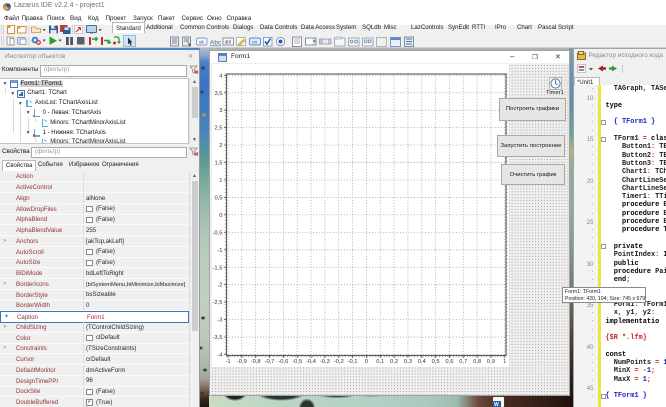  What do you see at coordinates (242, 362) in the screenshot?
I see `svg-text: -0,9` at bounding box center [242, 362].